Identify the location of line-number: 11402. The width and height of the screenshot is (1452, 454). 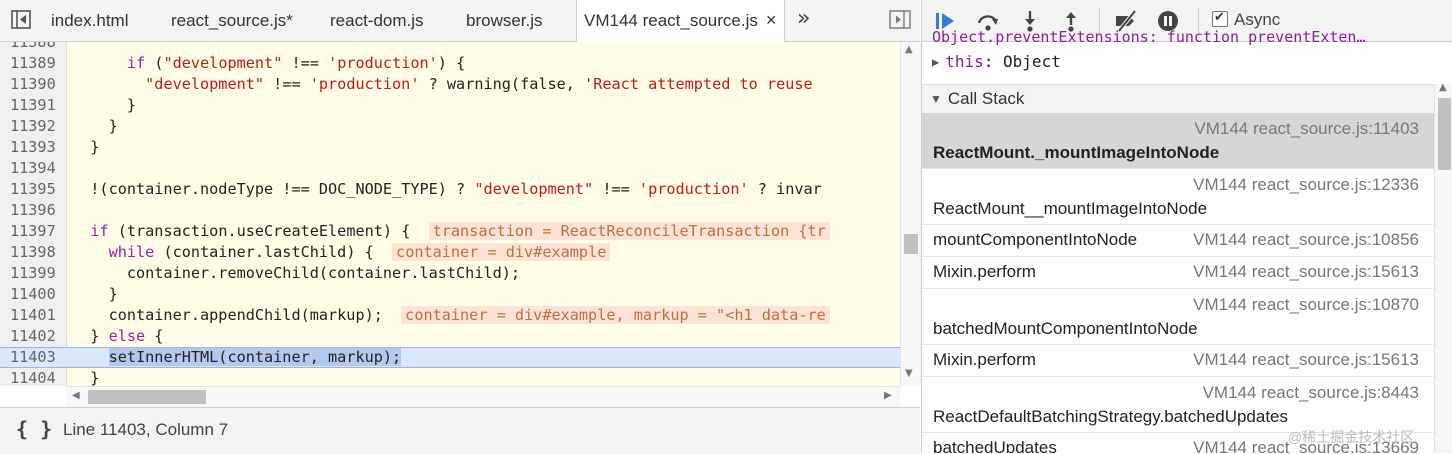
(36, 336).